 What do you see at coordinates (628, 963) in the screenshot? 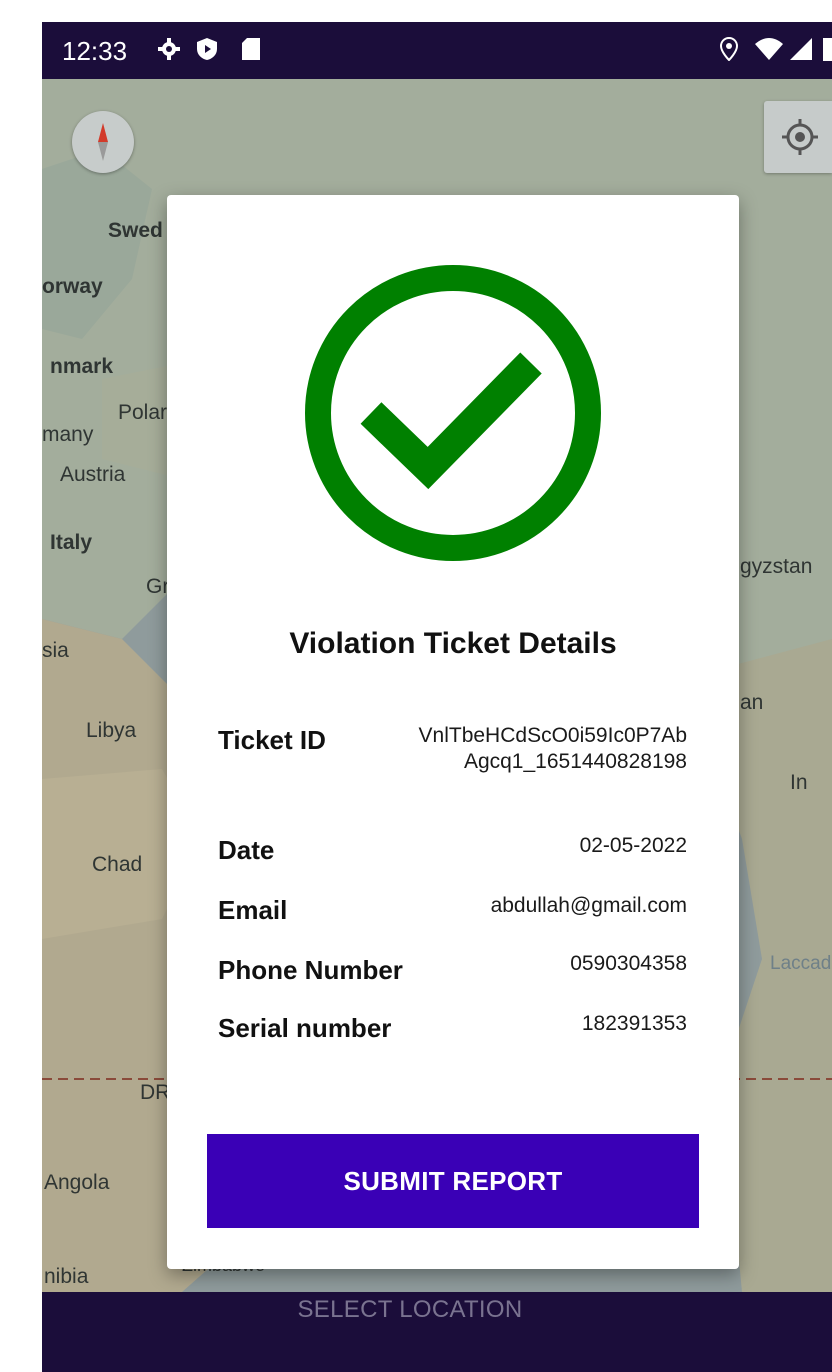
I see `phone-number-value: 0590304358` at bounding box center [628, 963].